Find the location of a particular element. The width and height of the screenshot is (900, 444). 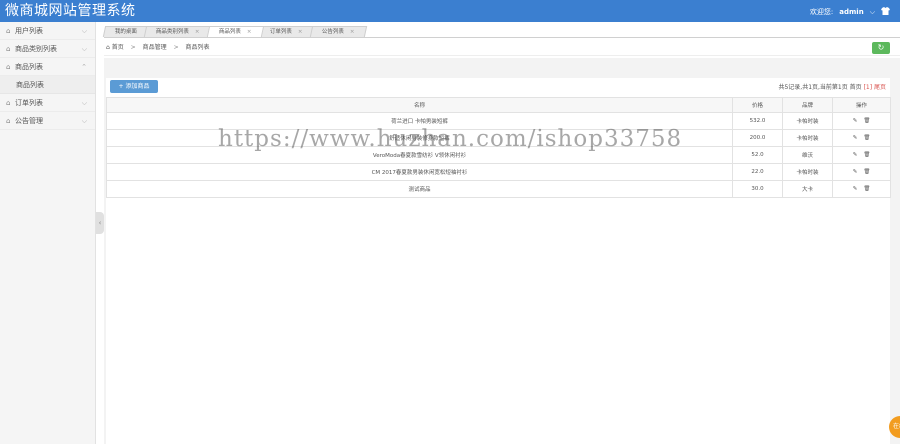

pager-last-link: 尾页 is located at coordinates (879, 87).